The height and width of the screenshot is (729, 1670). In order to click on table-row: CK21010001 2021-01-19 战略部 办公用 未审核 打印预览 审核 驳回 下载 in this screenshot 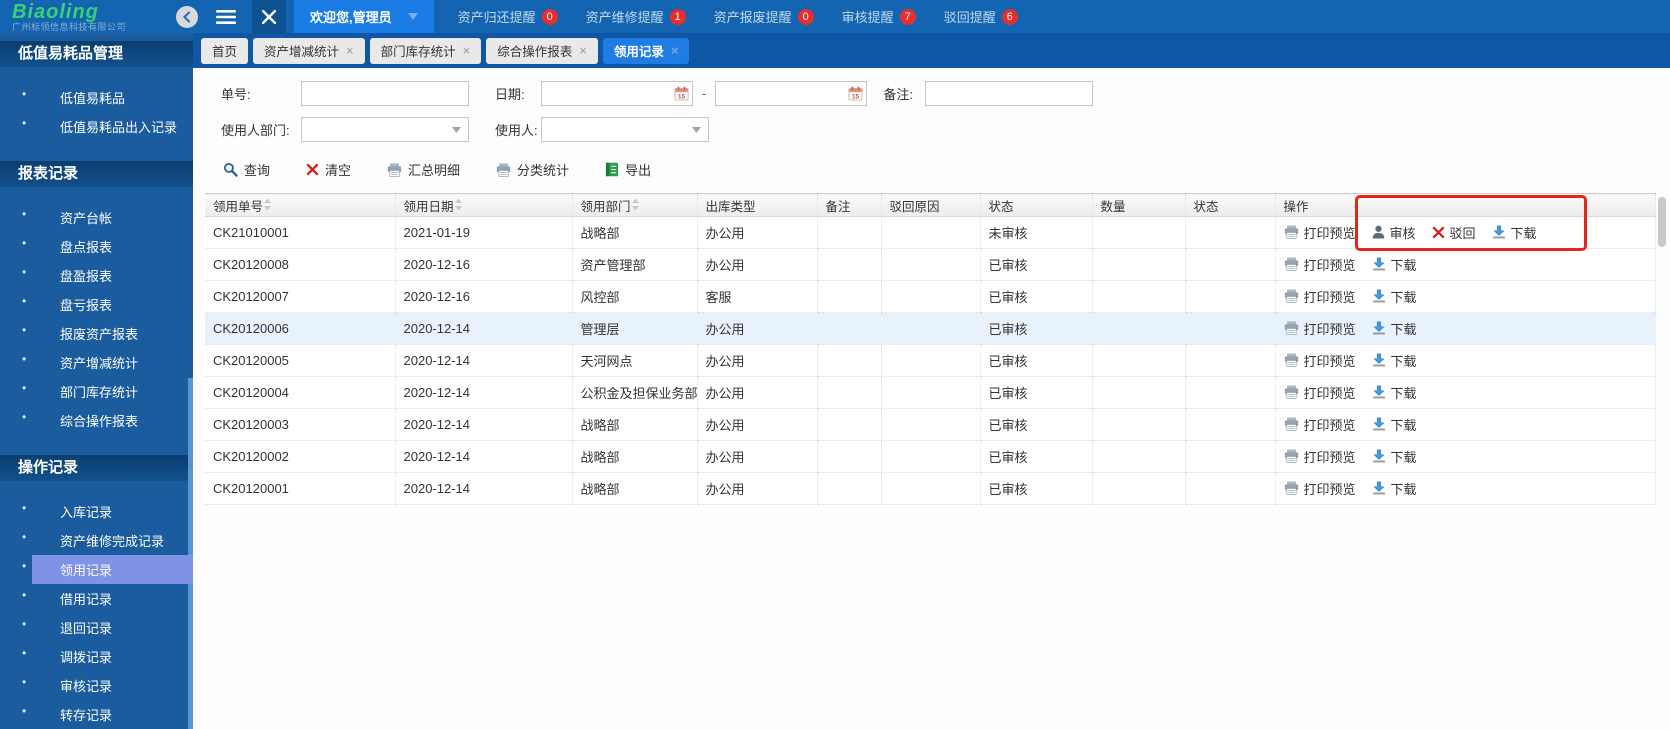, I will do `click(930, 232)`.